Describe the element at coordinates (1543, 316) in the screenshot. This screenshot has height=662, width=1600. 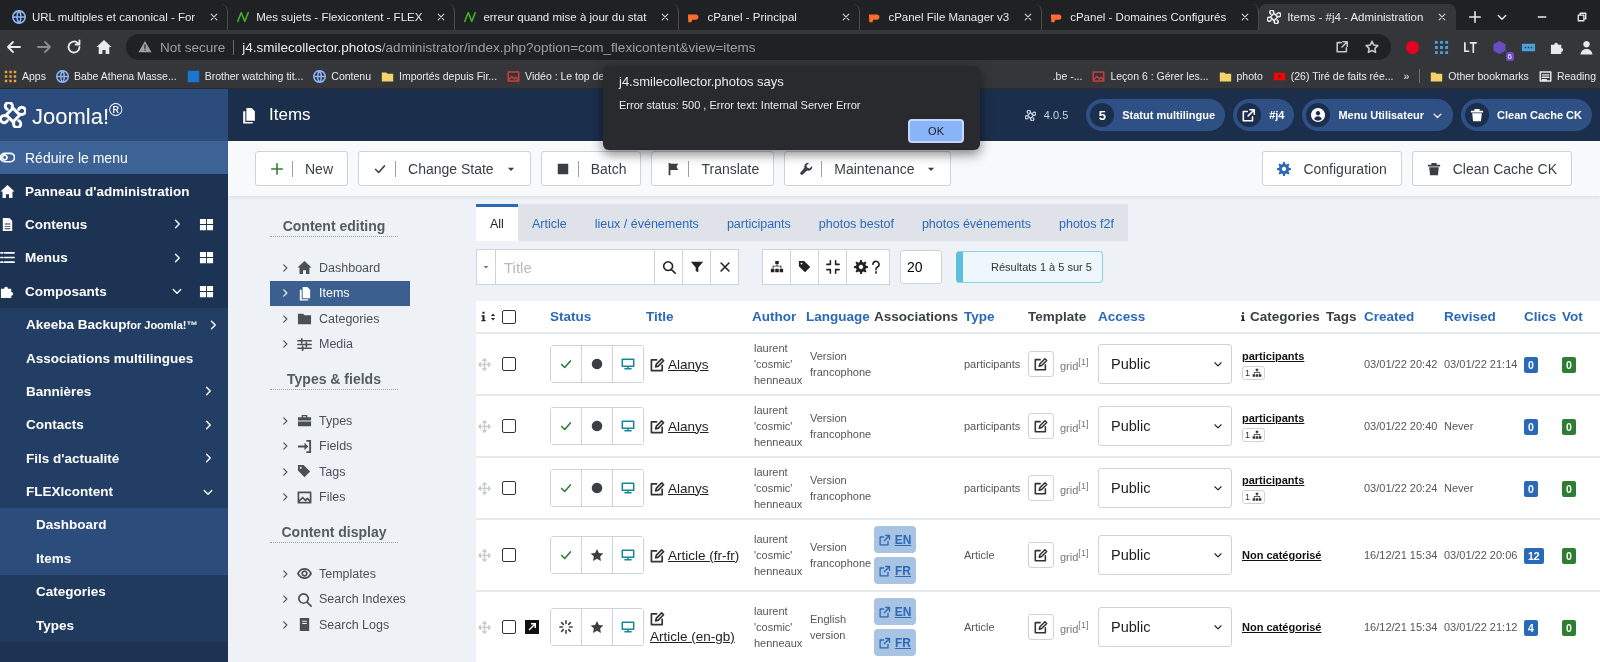
I see `column-header: Clics` at that location.